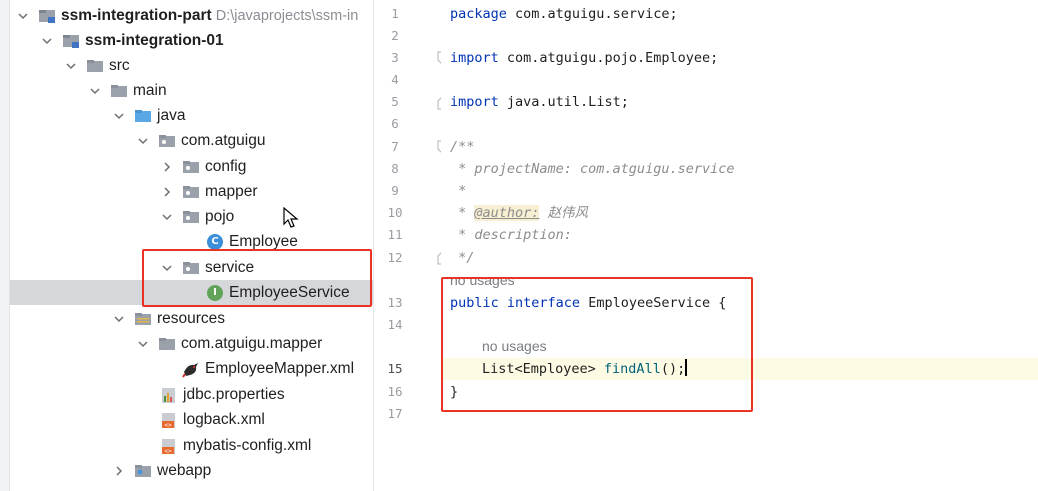 The height and width of the screenshot is (491, 1038). I want to click on tree-node-main: main, so click(191, 90).